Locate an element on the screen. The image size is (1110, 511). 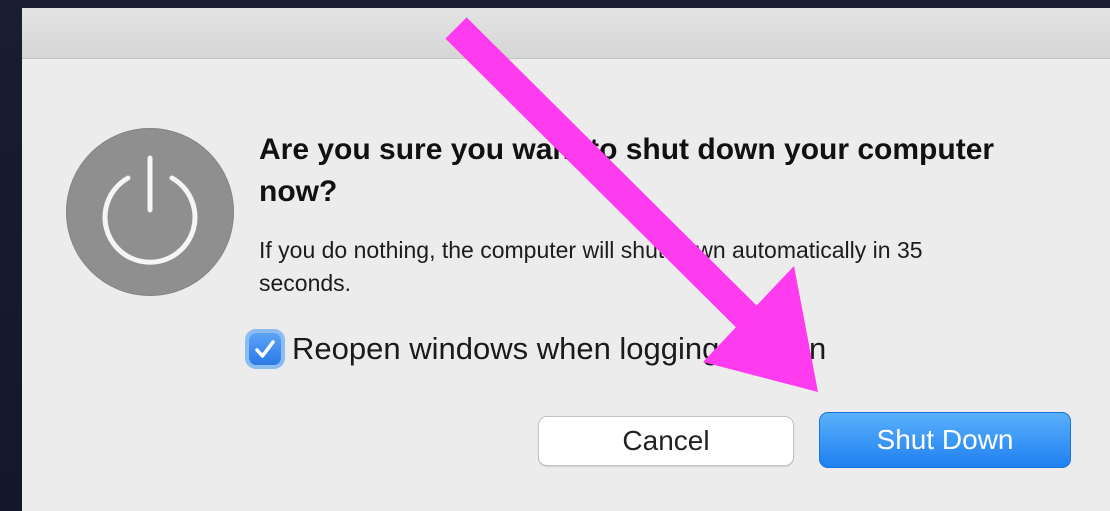
checkmark-icon is located at coordinates (265, 349).